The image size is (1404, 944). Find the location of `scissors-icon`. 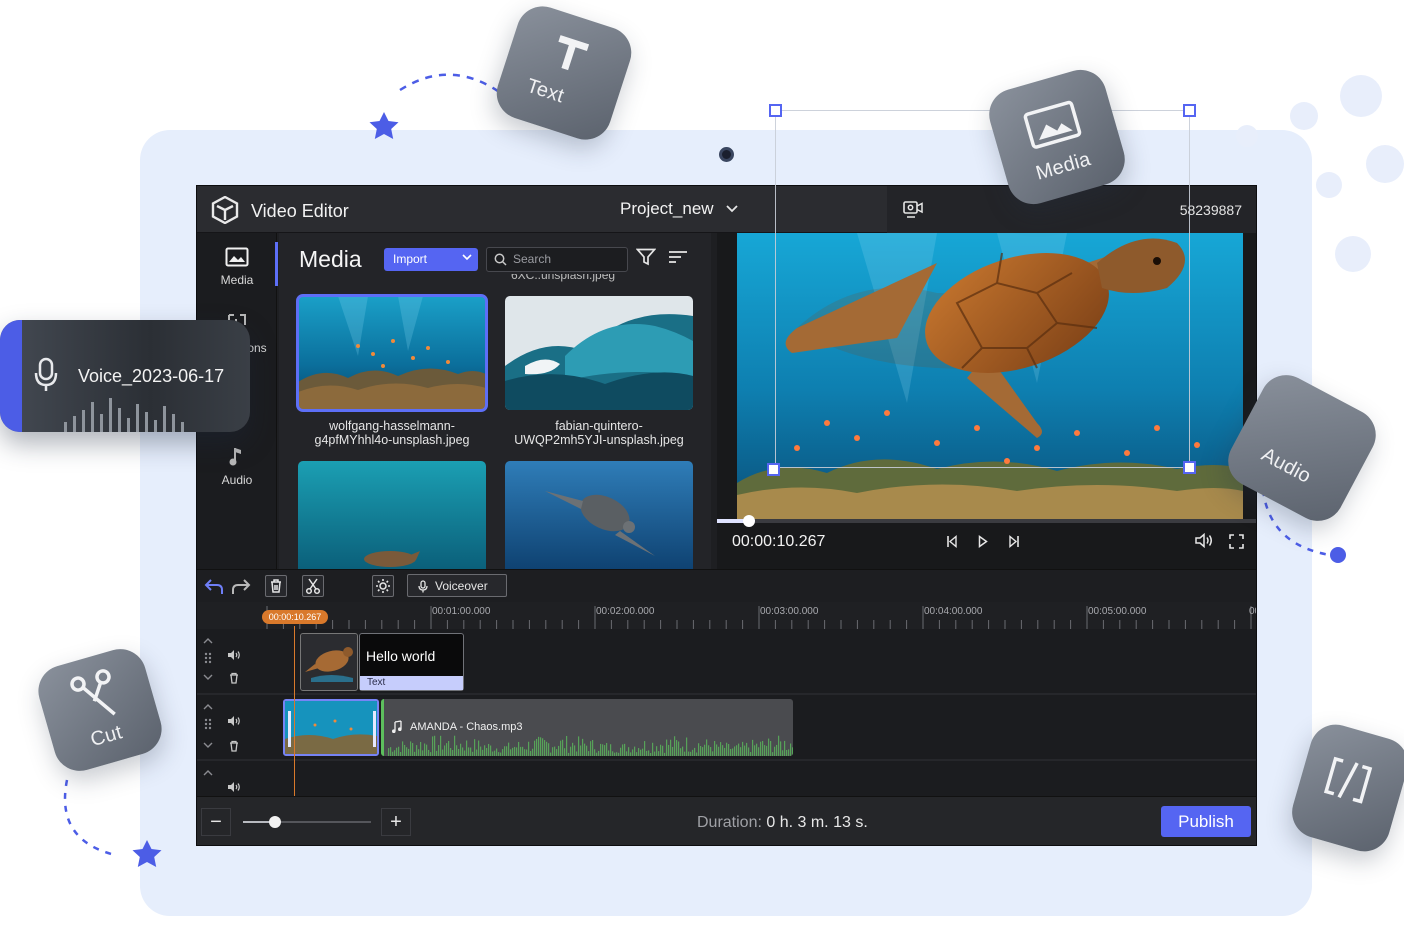

scissors-icon is located at coordinates (313, 586).